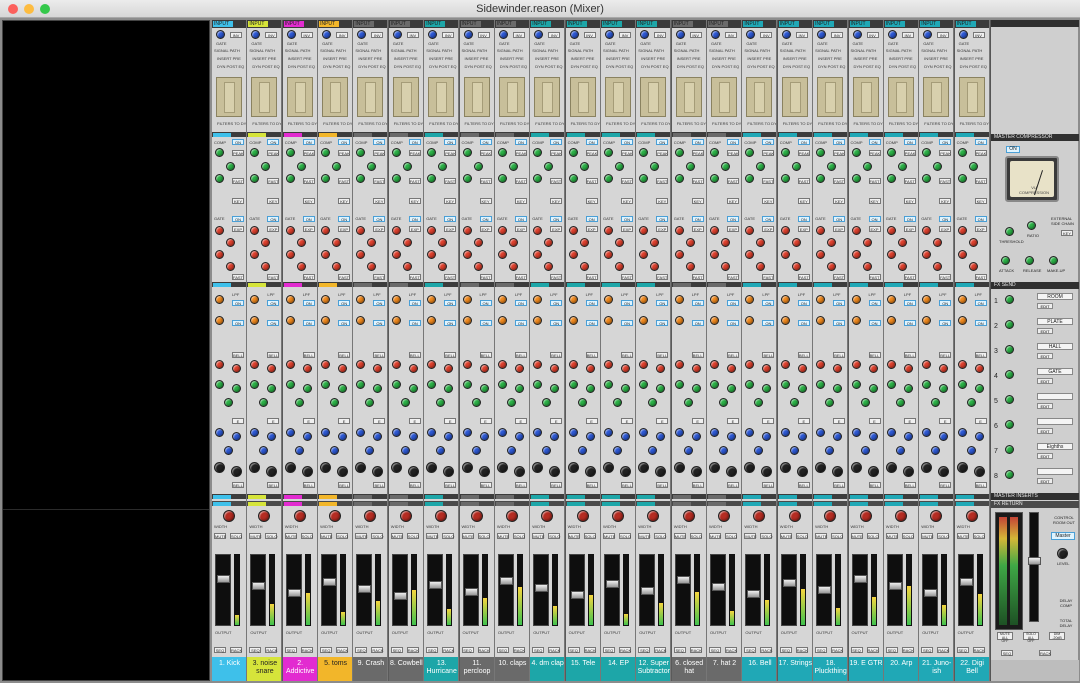  Describe the element at coordinates (502, 152) in the screenshot. I see `ratio-knob` at that location.